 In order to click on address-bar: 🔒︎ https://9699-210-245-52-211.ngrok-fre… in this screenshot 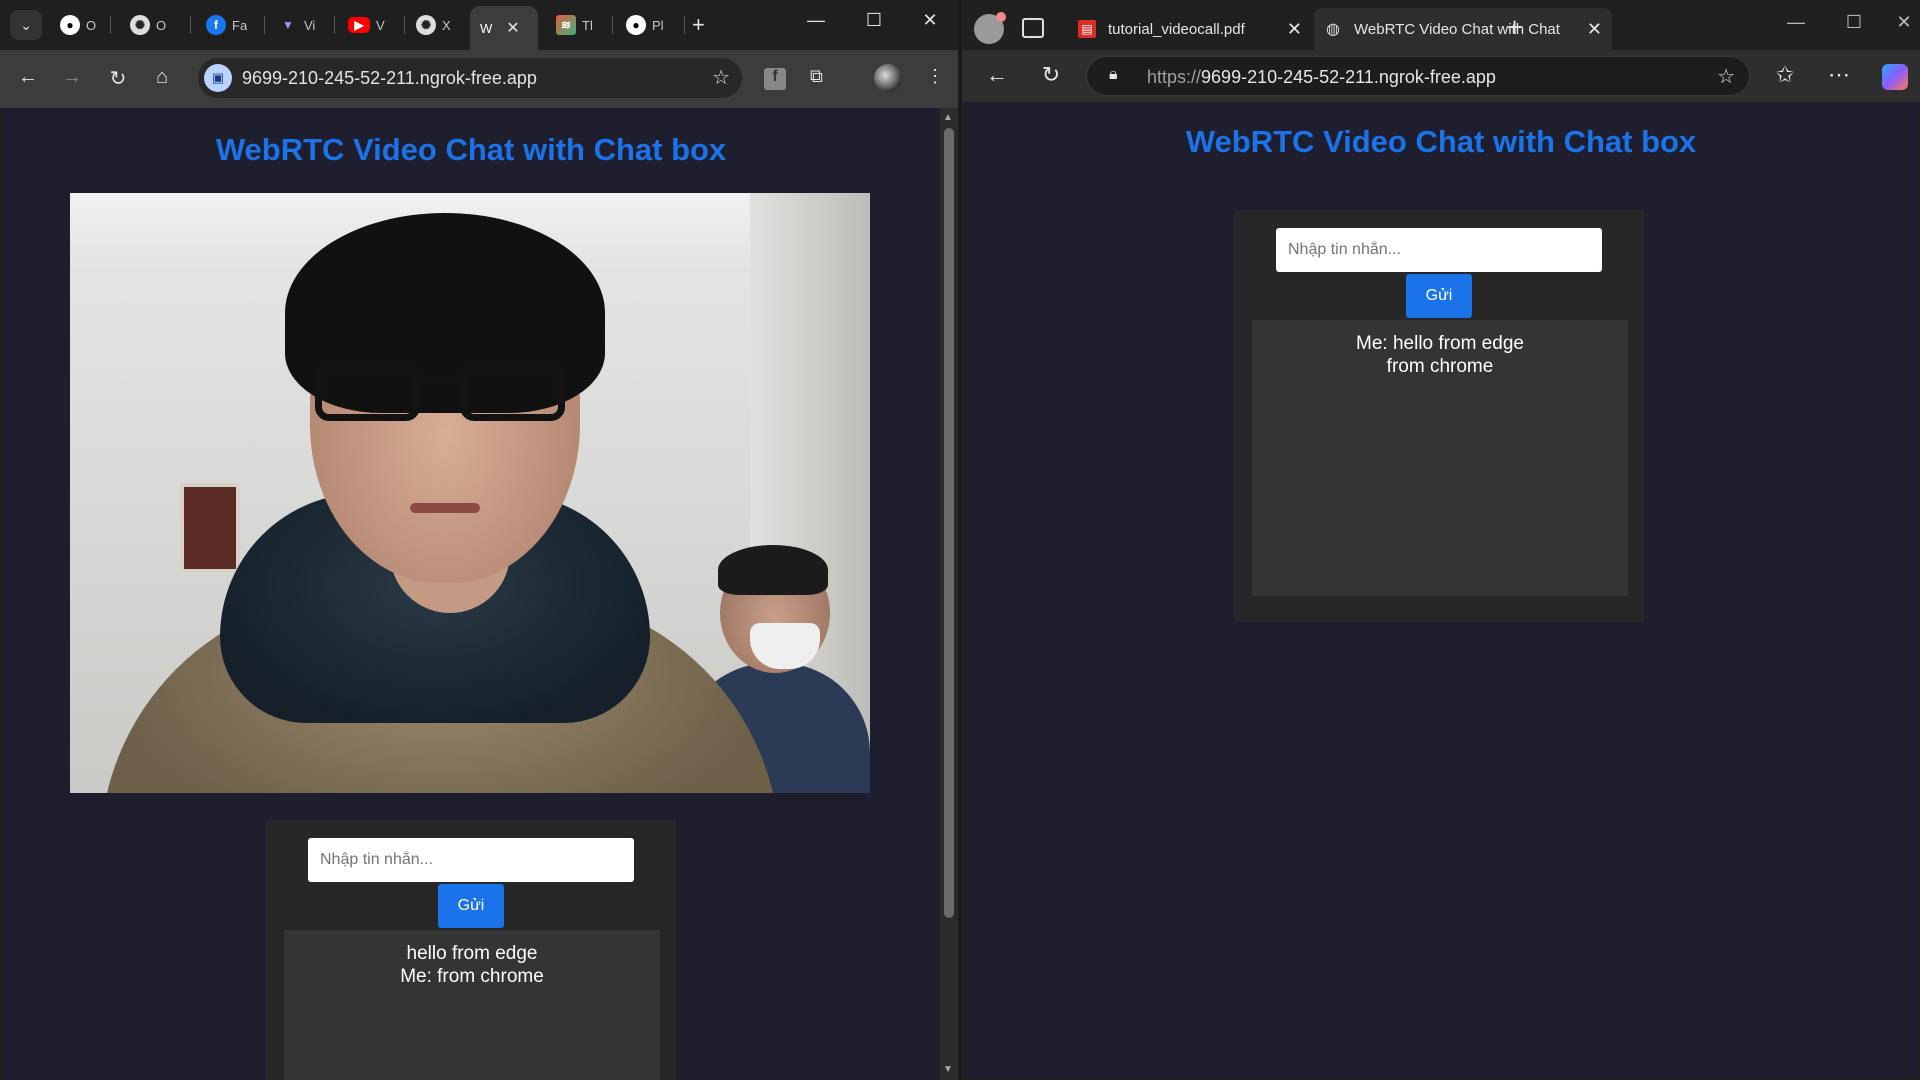, I will do `click(1418, 76)`.